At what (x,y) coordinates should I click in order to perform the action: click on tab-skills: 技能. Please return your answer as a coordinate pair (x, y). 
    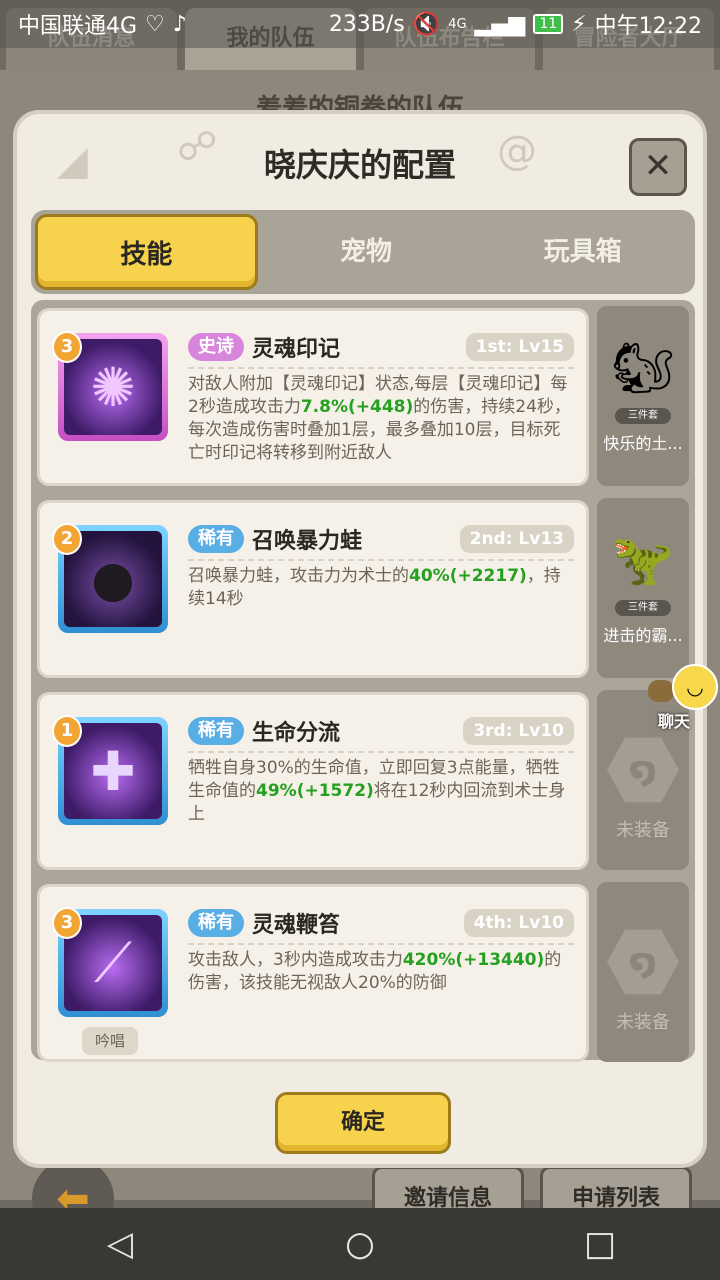
    Looking at the image, I should click on (146, 252).